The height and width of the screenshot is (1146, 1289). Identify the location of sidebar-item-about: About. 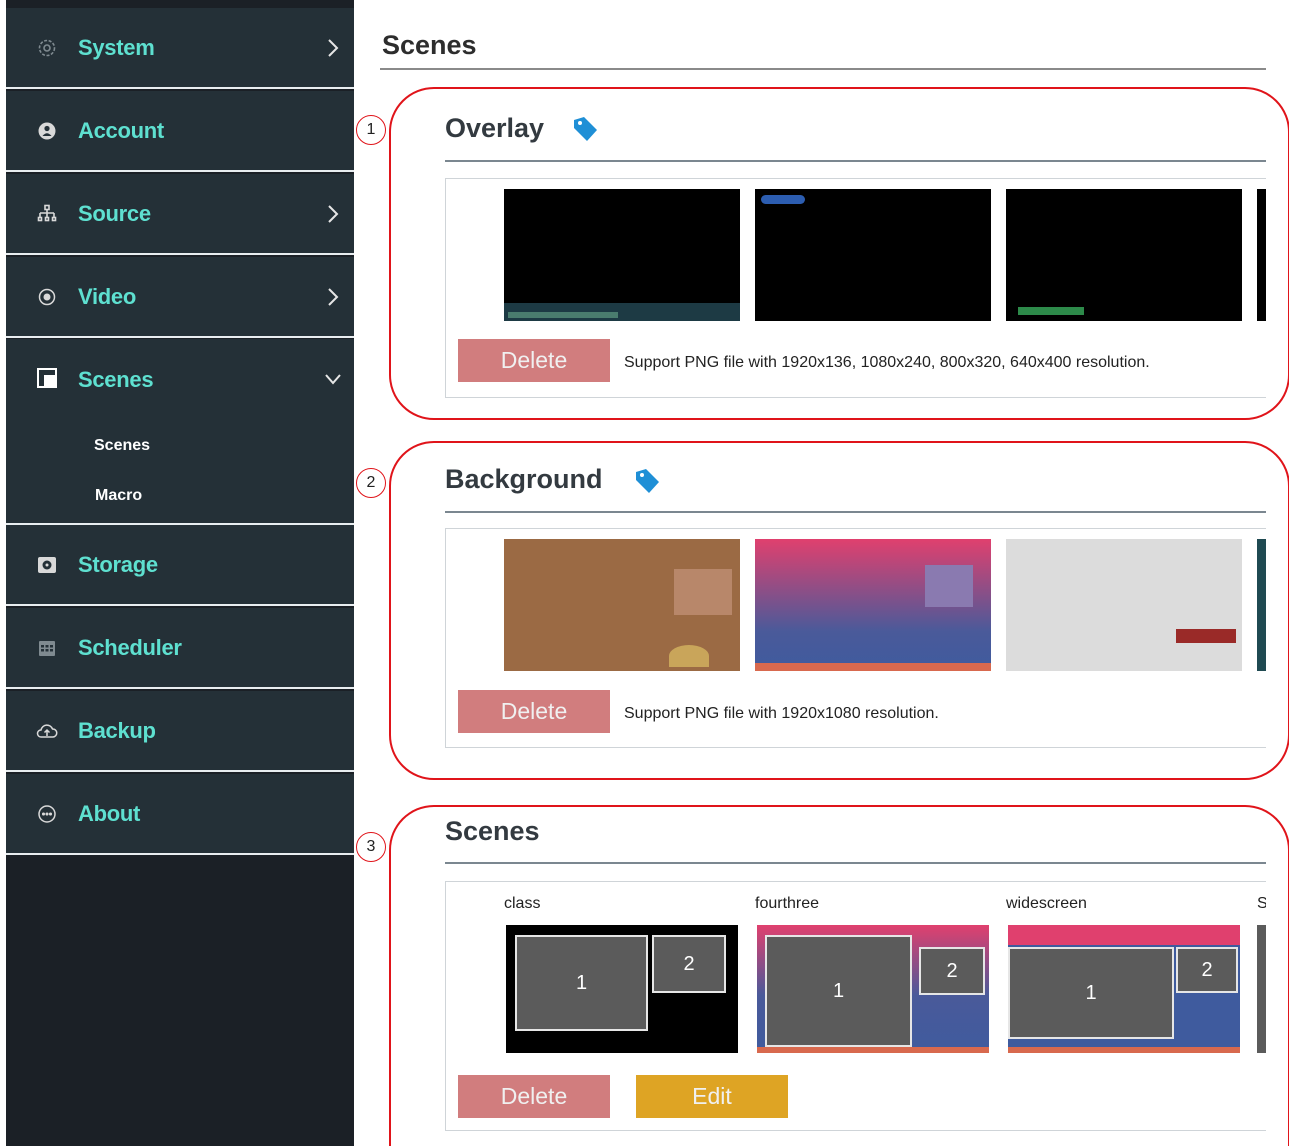
(180, 814).